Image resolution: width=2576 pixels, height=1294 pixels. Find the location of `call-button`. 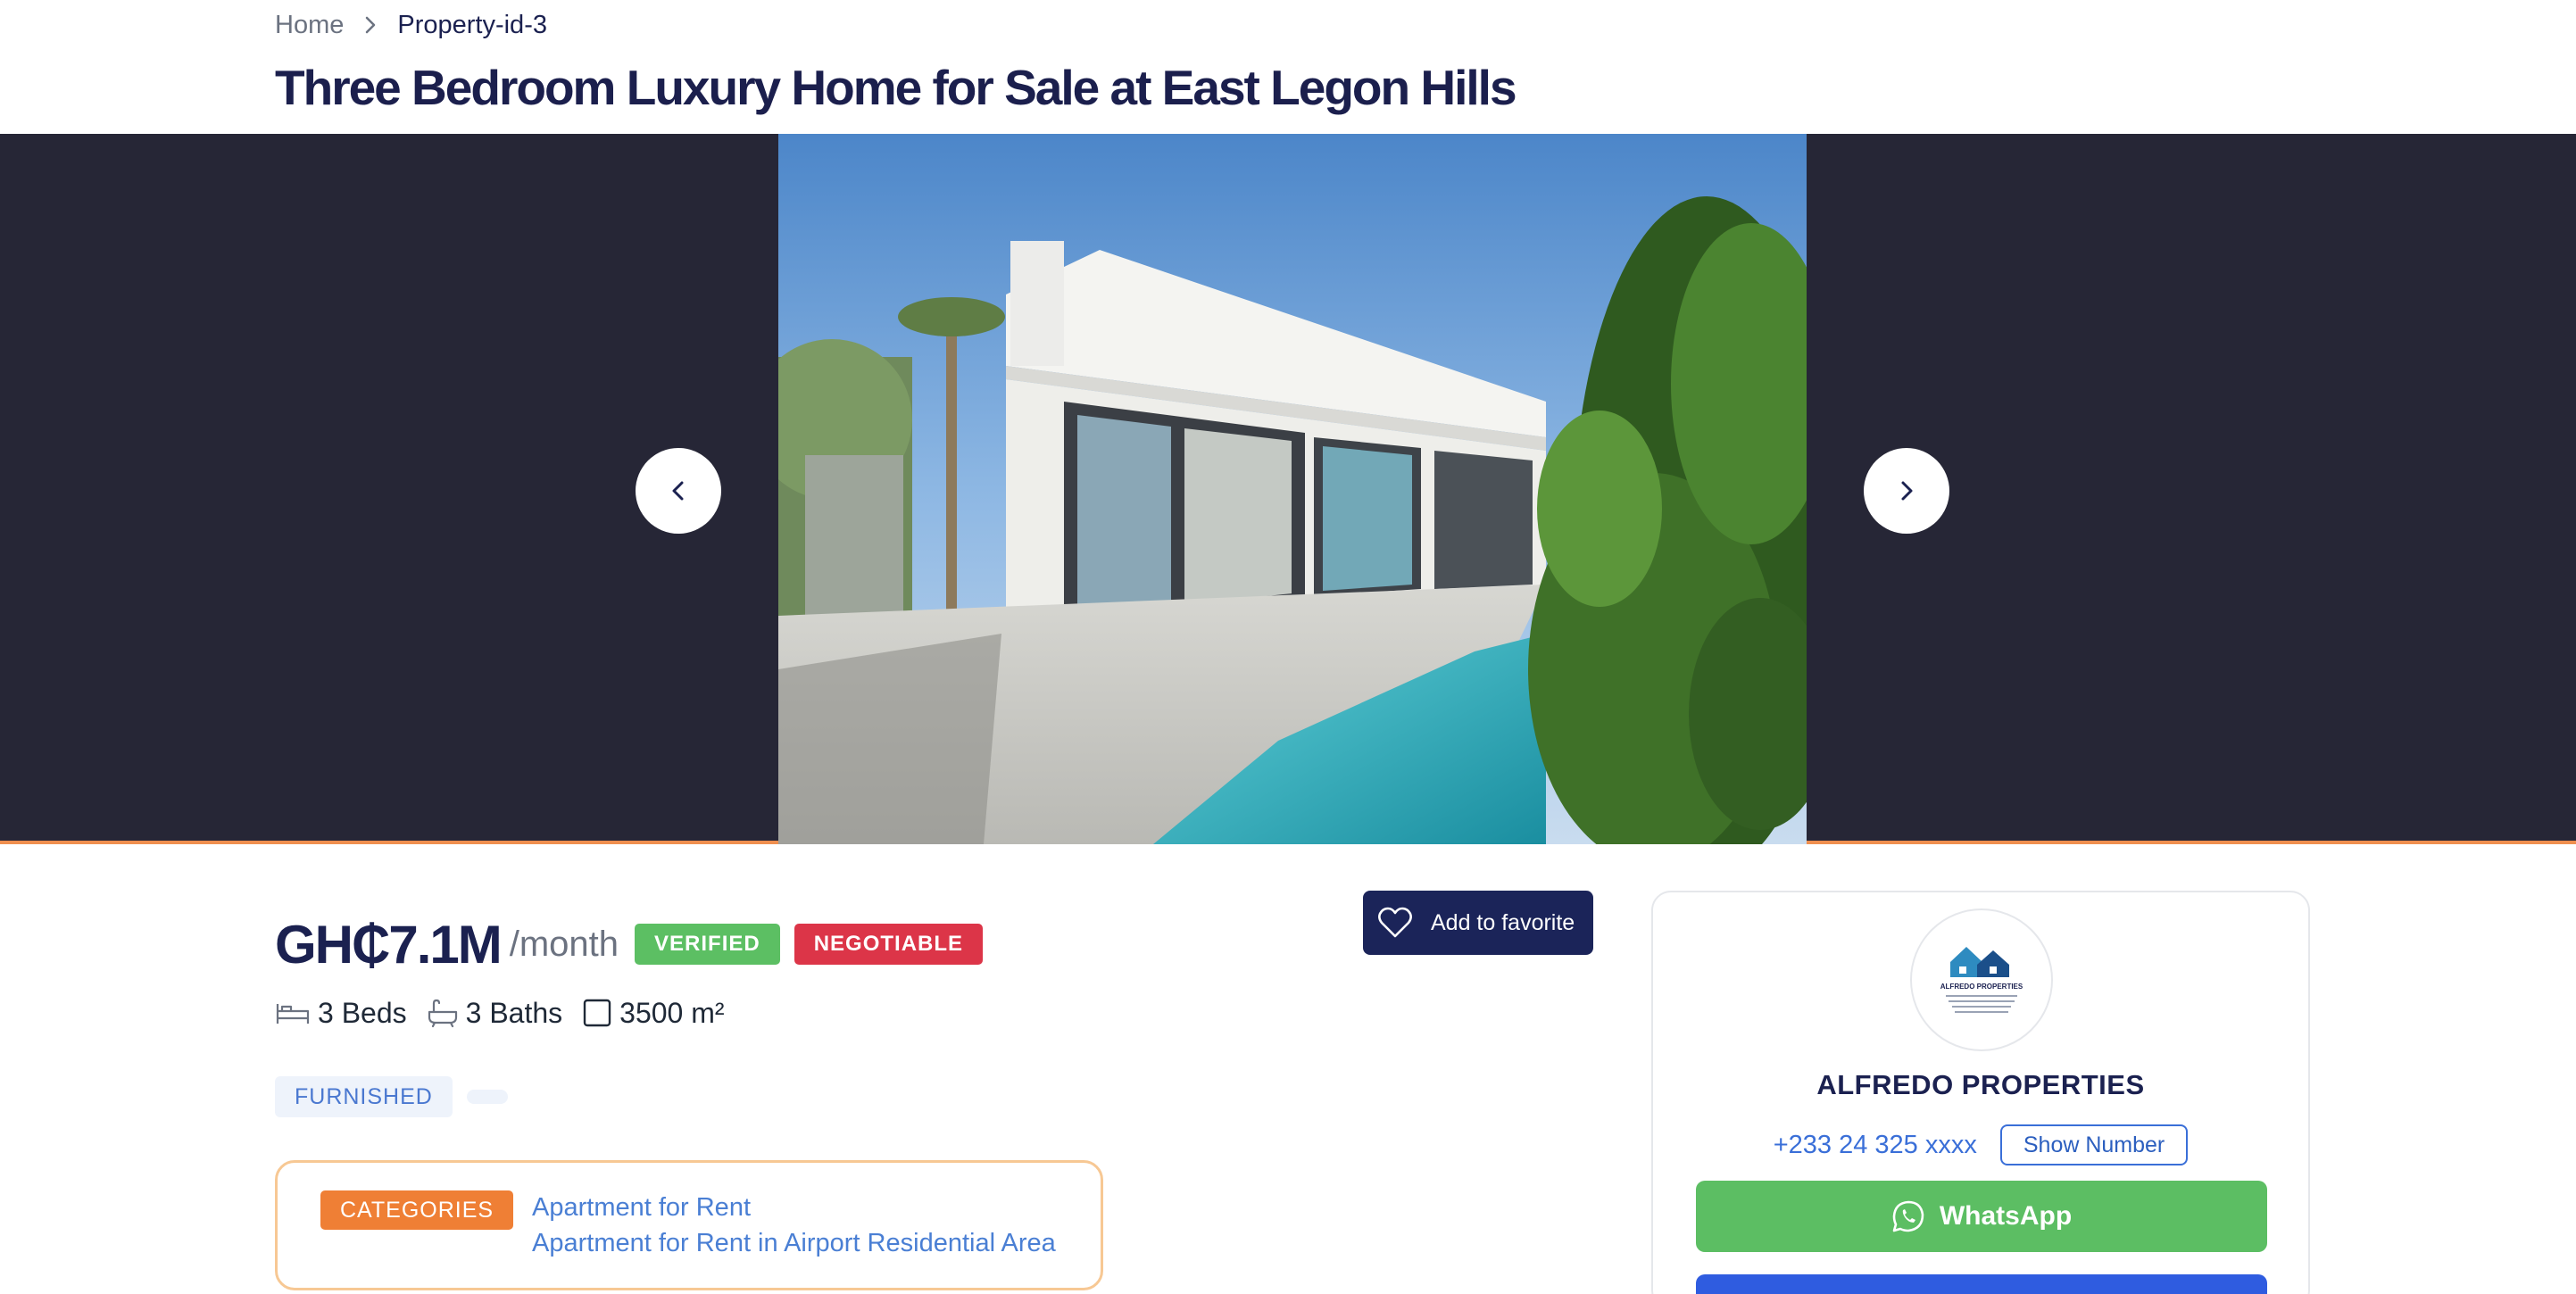

call-button is located at coordinates (1981, 1284).